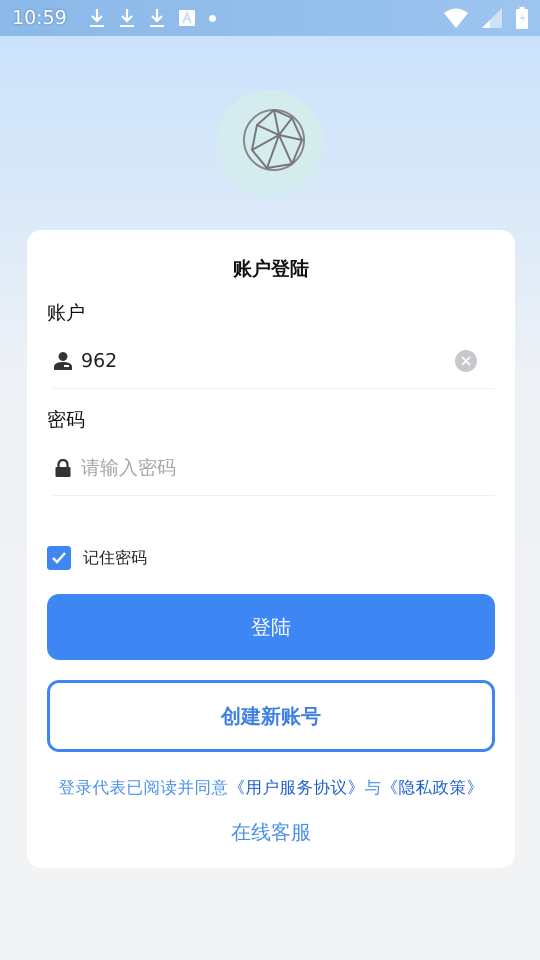  What do you see at coordinates (522, 18) in the screenshot?
I see `battery-icon` at bounding box center [522, 18].